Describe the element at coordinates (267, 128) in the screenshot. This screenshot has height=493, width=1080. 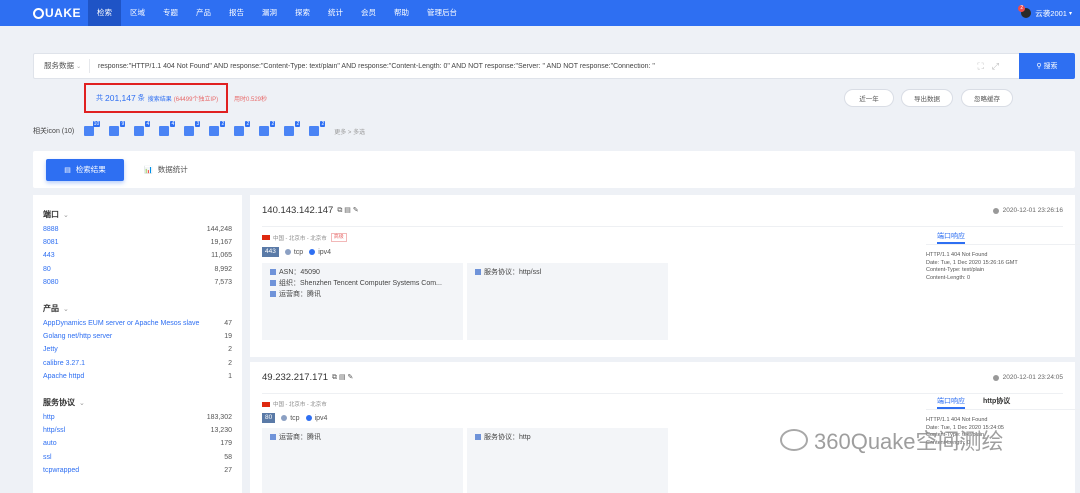
I see `related-icon-7: 2` at that location.